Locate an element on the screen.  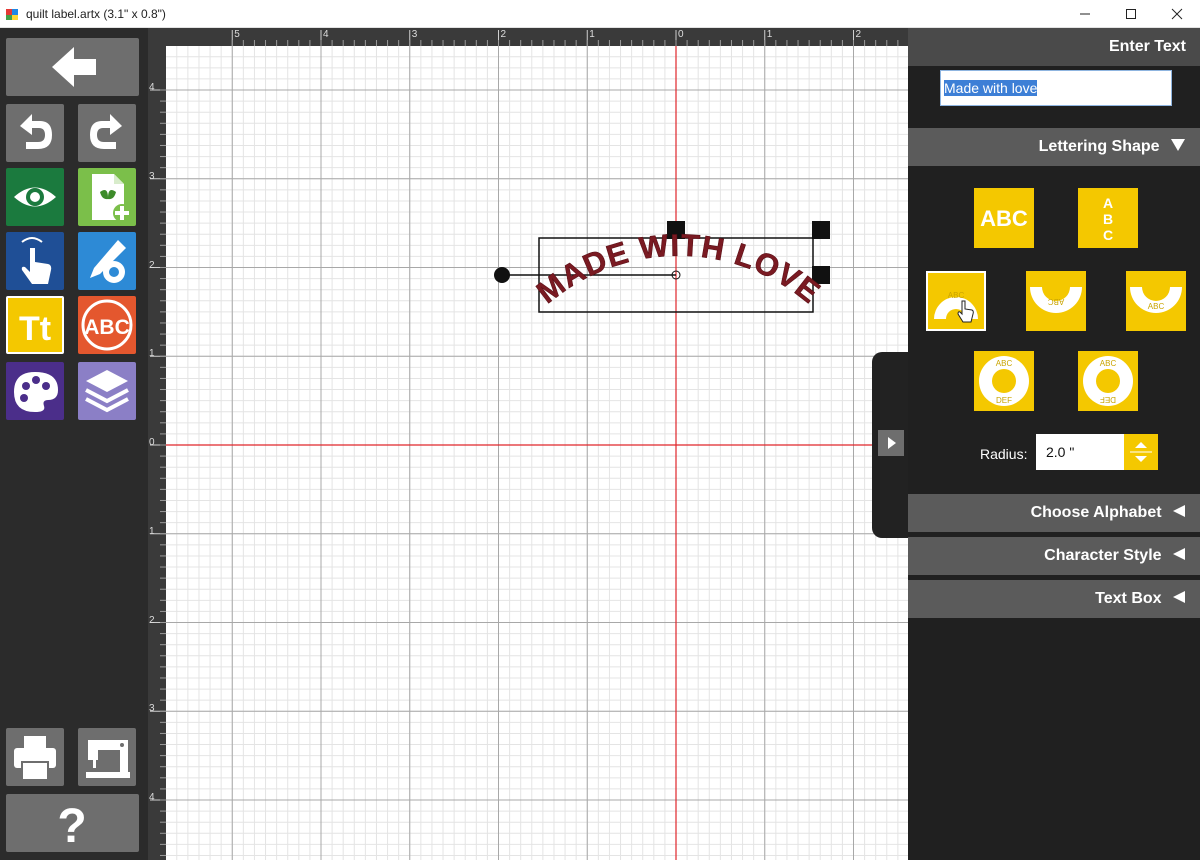
sewing-machine-icon is located at coordinates (108, 759).